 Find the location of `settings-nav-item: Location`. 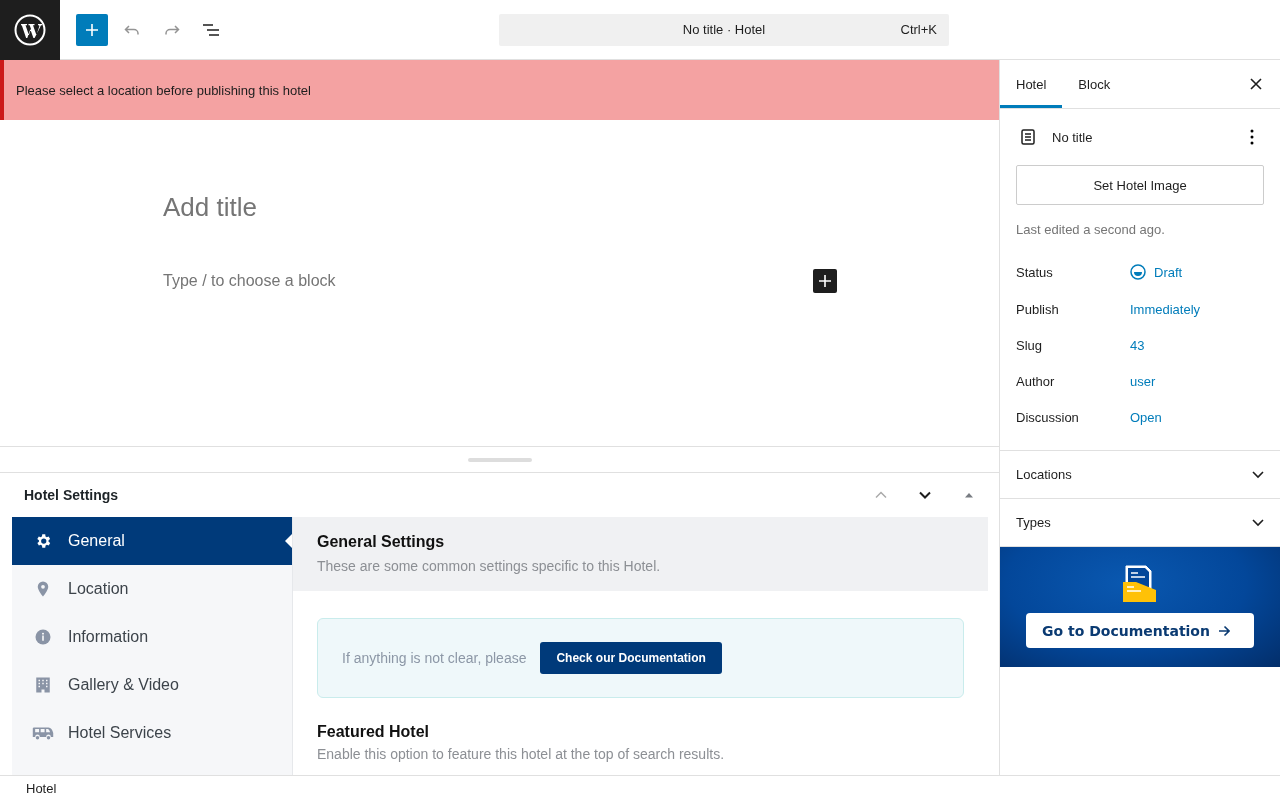

settings-nav-item: Location is located at coordinates (152, 589).